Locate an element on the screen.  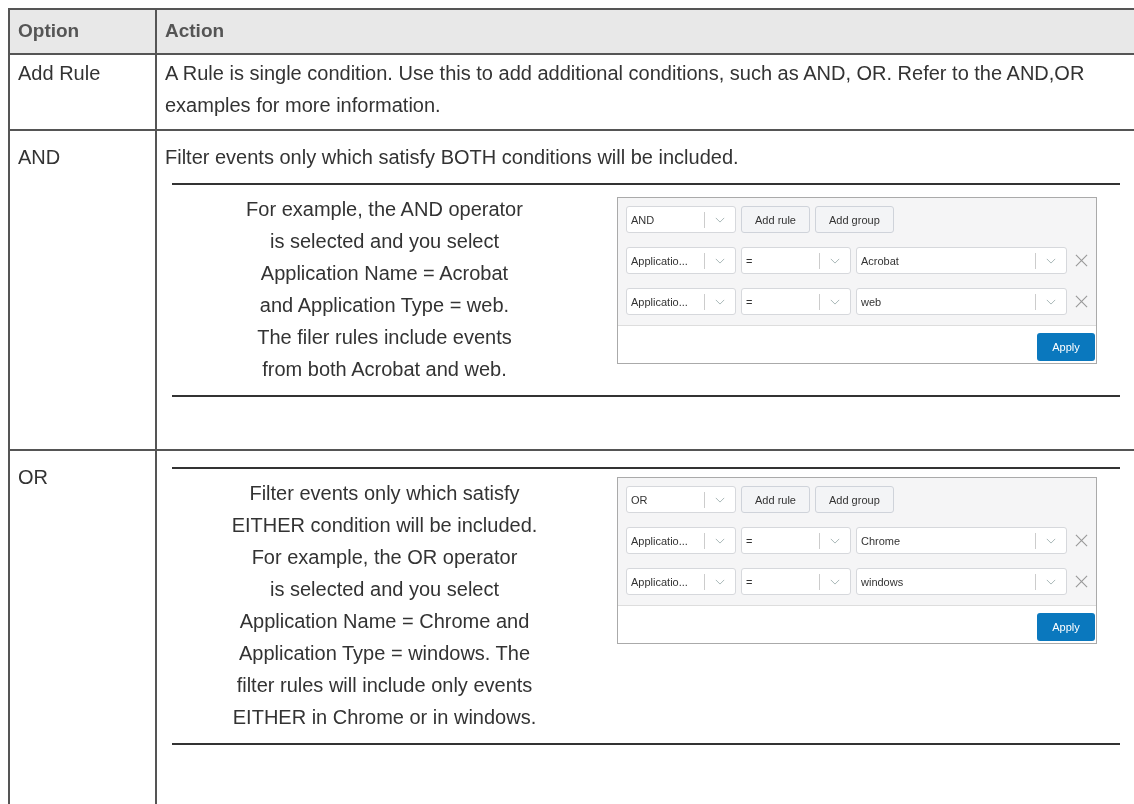
example-description: For example, the AND operator is selected and you select Application Name = Acrobat and Application Type = web. The filer rules include events from both Acrobat and web. is located at coordinates (384, 289).